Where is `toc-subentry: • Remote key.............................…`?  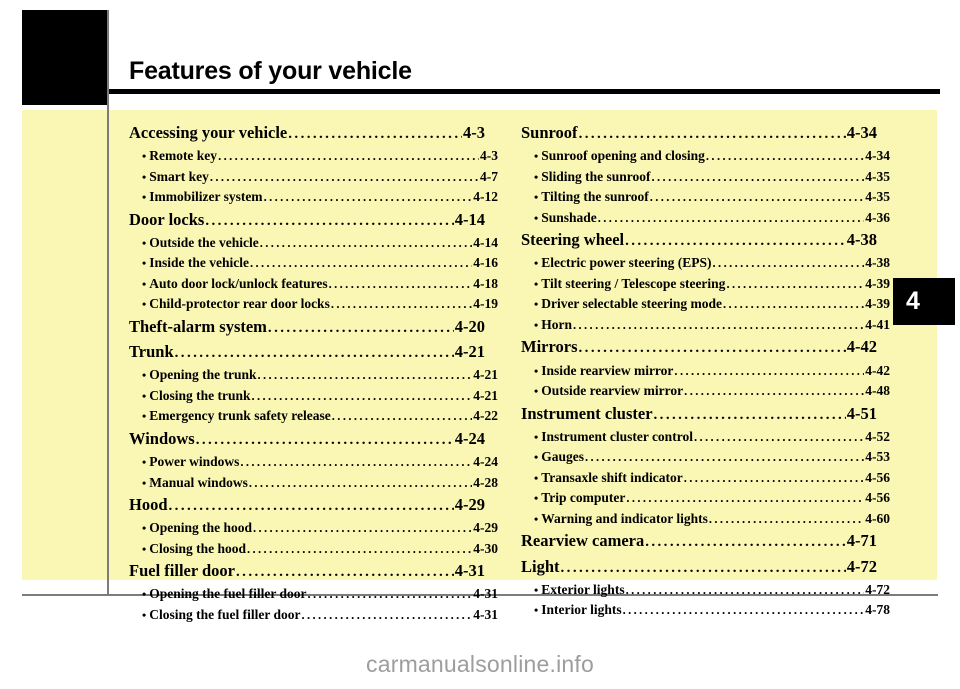
toc-subentry: • Remote key.............................… is located at coordinates (320, 156).